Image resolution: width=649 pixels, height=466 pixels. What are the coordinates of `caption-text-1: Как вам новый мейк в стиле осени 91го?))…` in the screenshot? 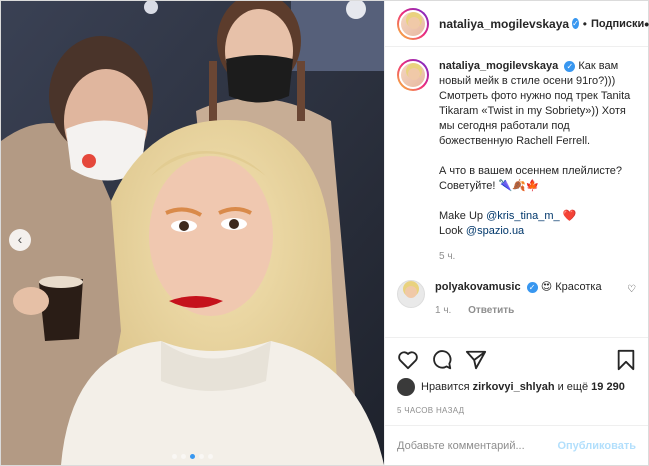 It's located at (535, 103).